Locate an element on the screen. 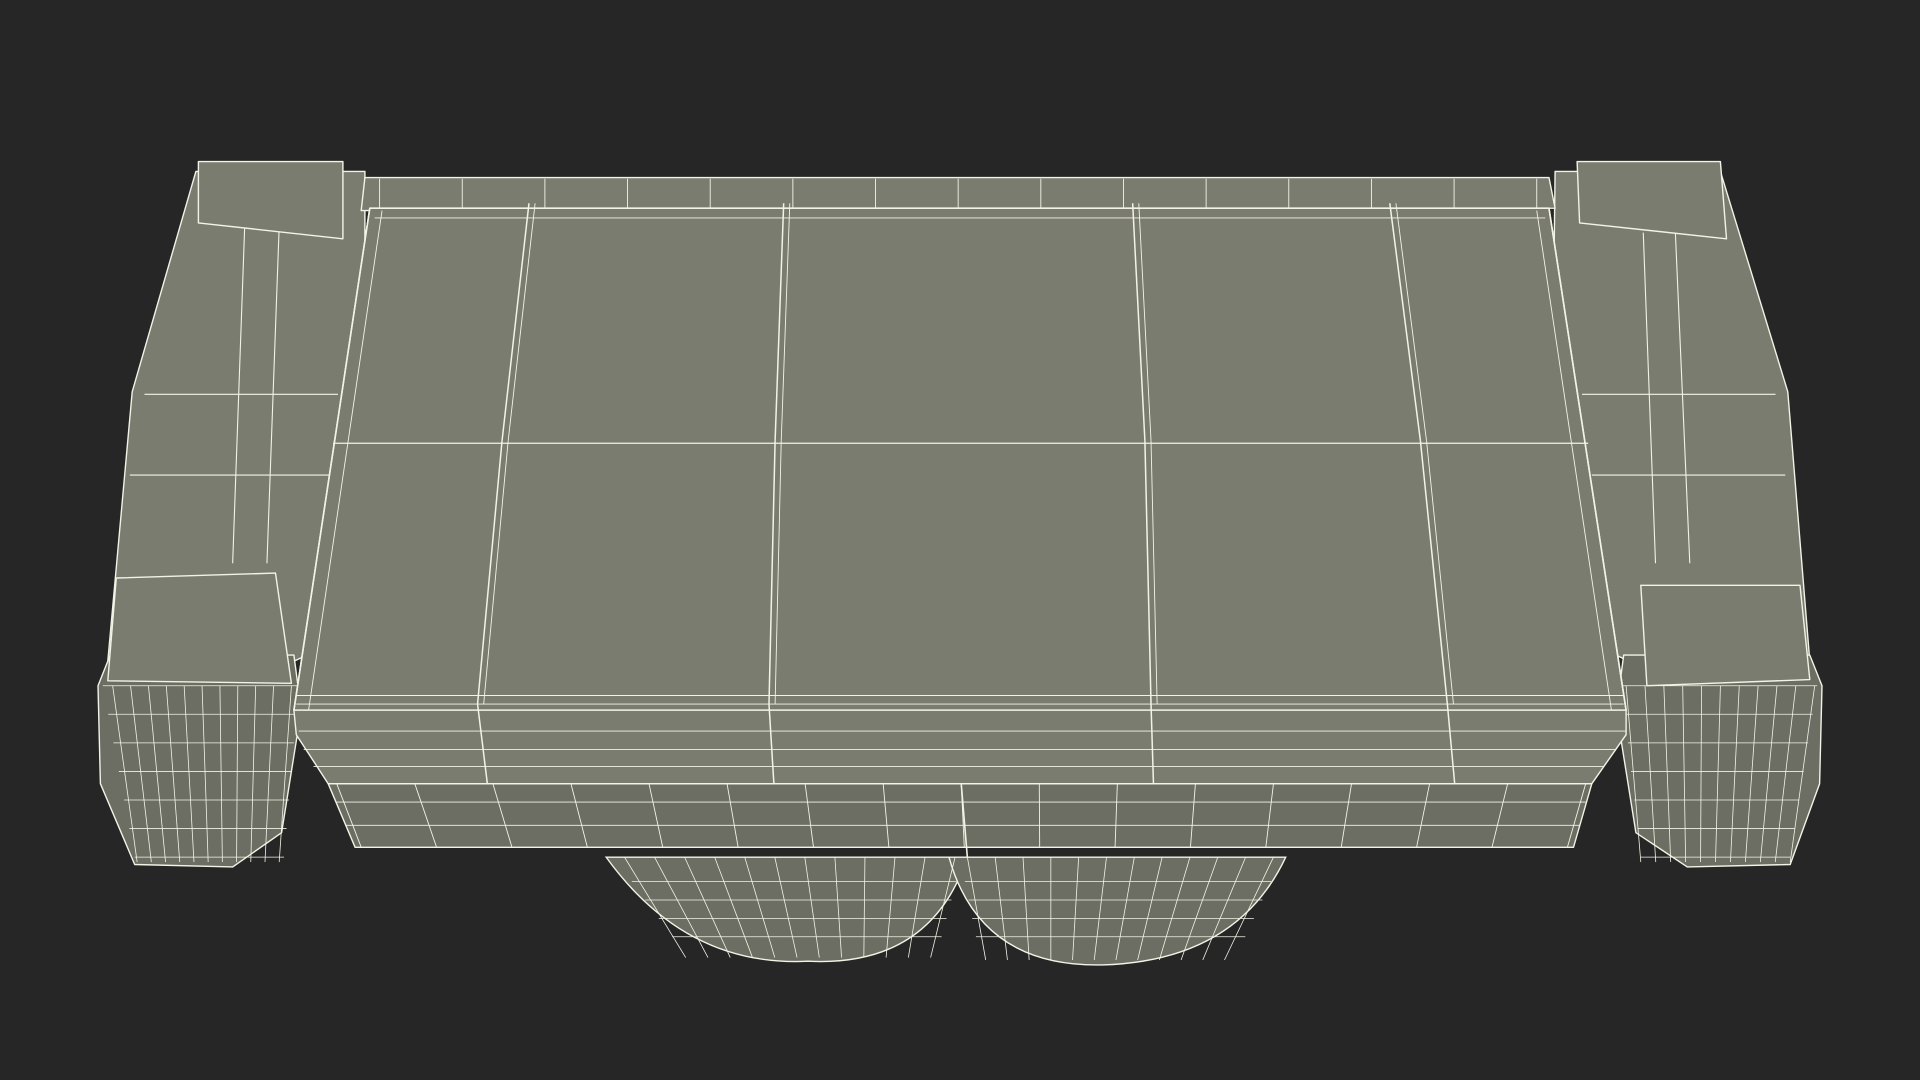 This screenshot has height=1080, width=1920. front-base is located at coordinates (960, 815).